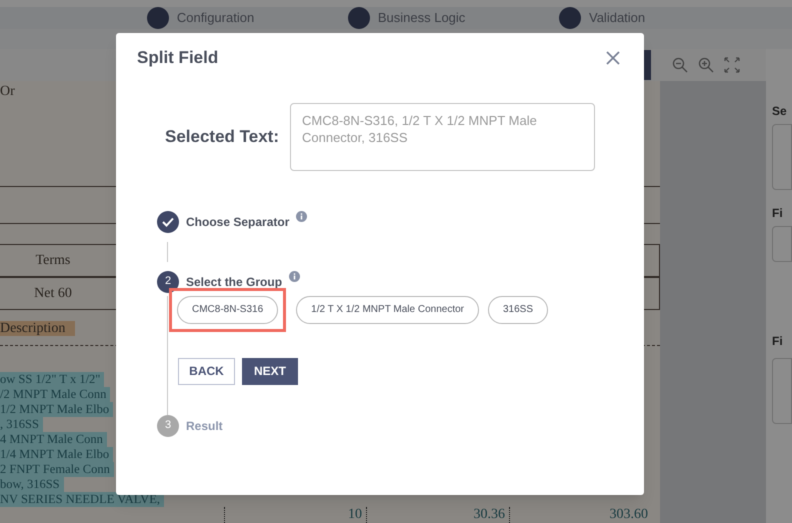 The height and width of the screenshot is (523, 792). What do you see at coordinates (222, 137) in the screenshot?
I see `field-label: Selected Text:` at bounding box center [222, 137].